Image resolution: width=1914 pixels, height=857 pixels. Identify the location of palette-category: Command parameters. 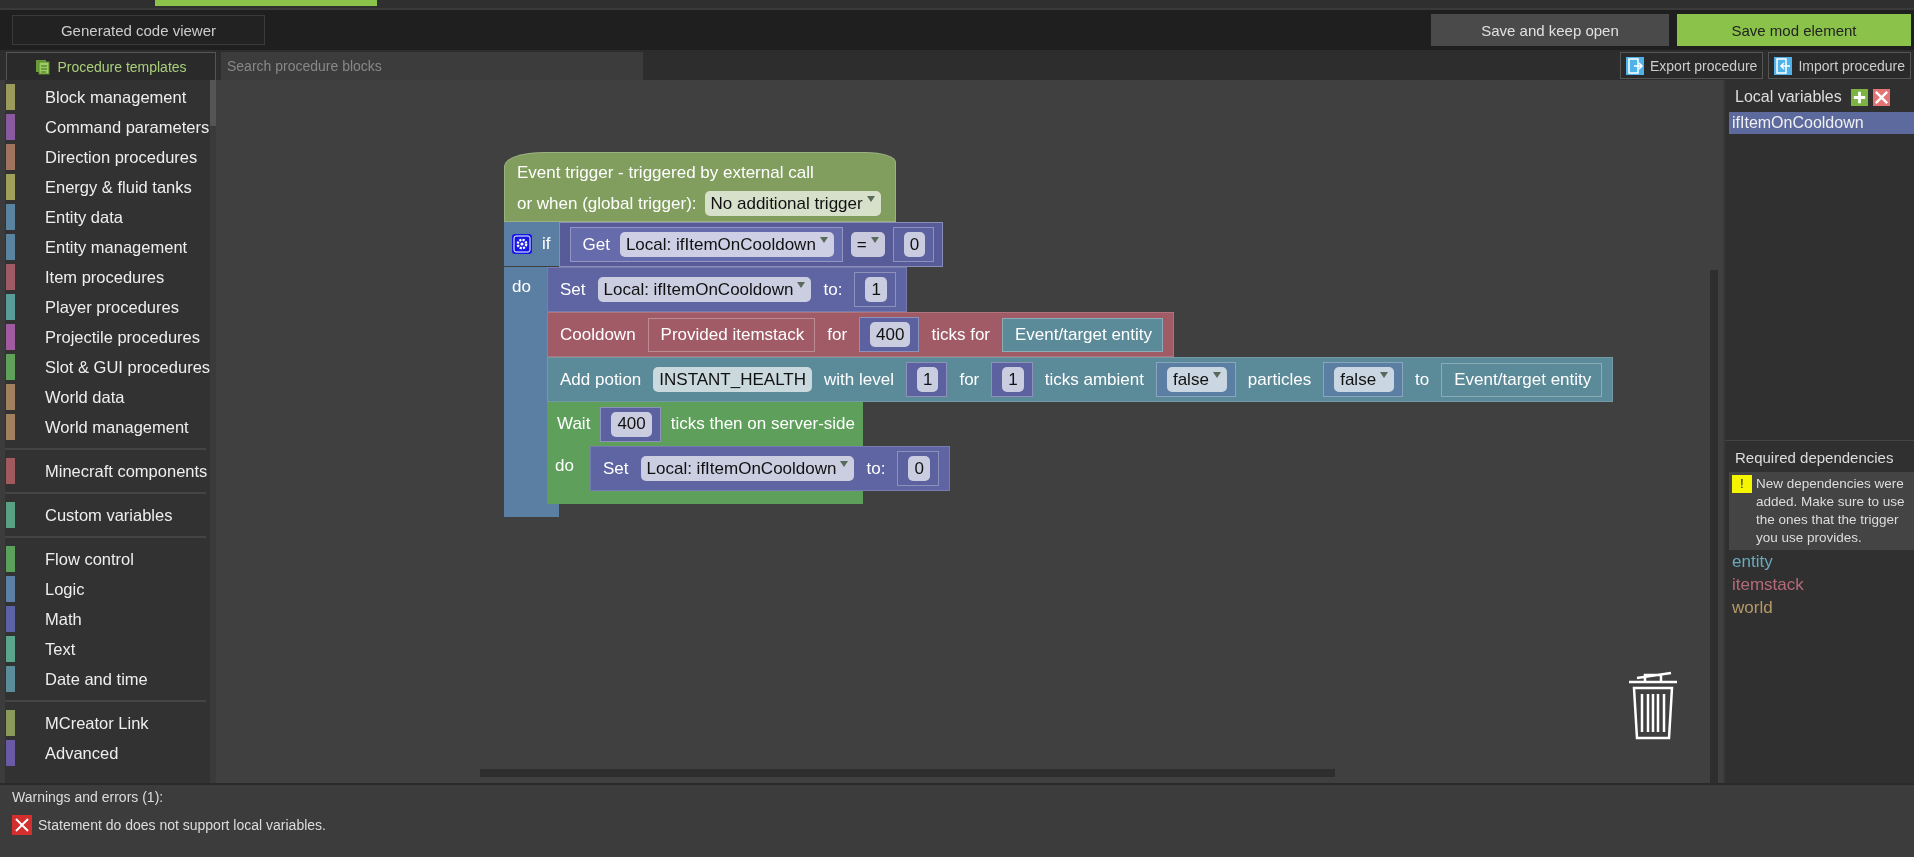
(108, 127).